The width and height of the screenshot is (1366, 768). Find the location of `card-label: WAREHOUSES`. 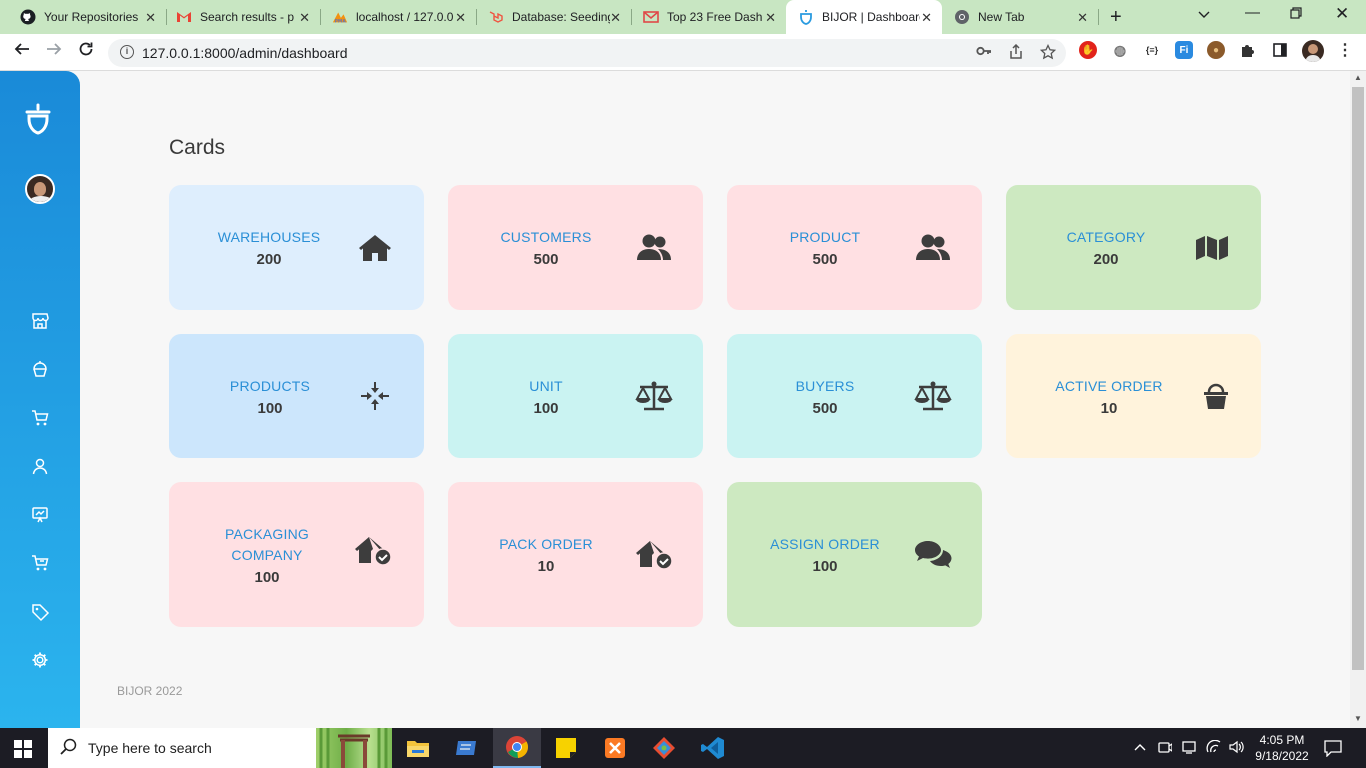

card-label: WAREHOUSES is located at coordinates (269, 237).